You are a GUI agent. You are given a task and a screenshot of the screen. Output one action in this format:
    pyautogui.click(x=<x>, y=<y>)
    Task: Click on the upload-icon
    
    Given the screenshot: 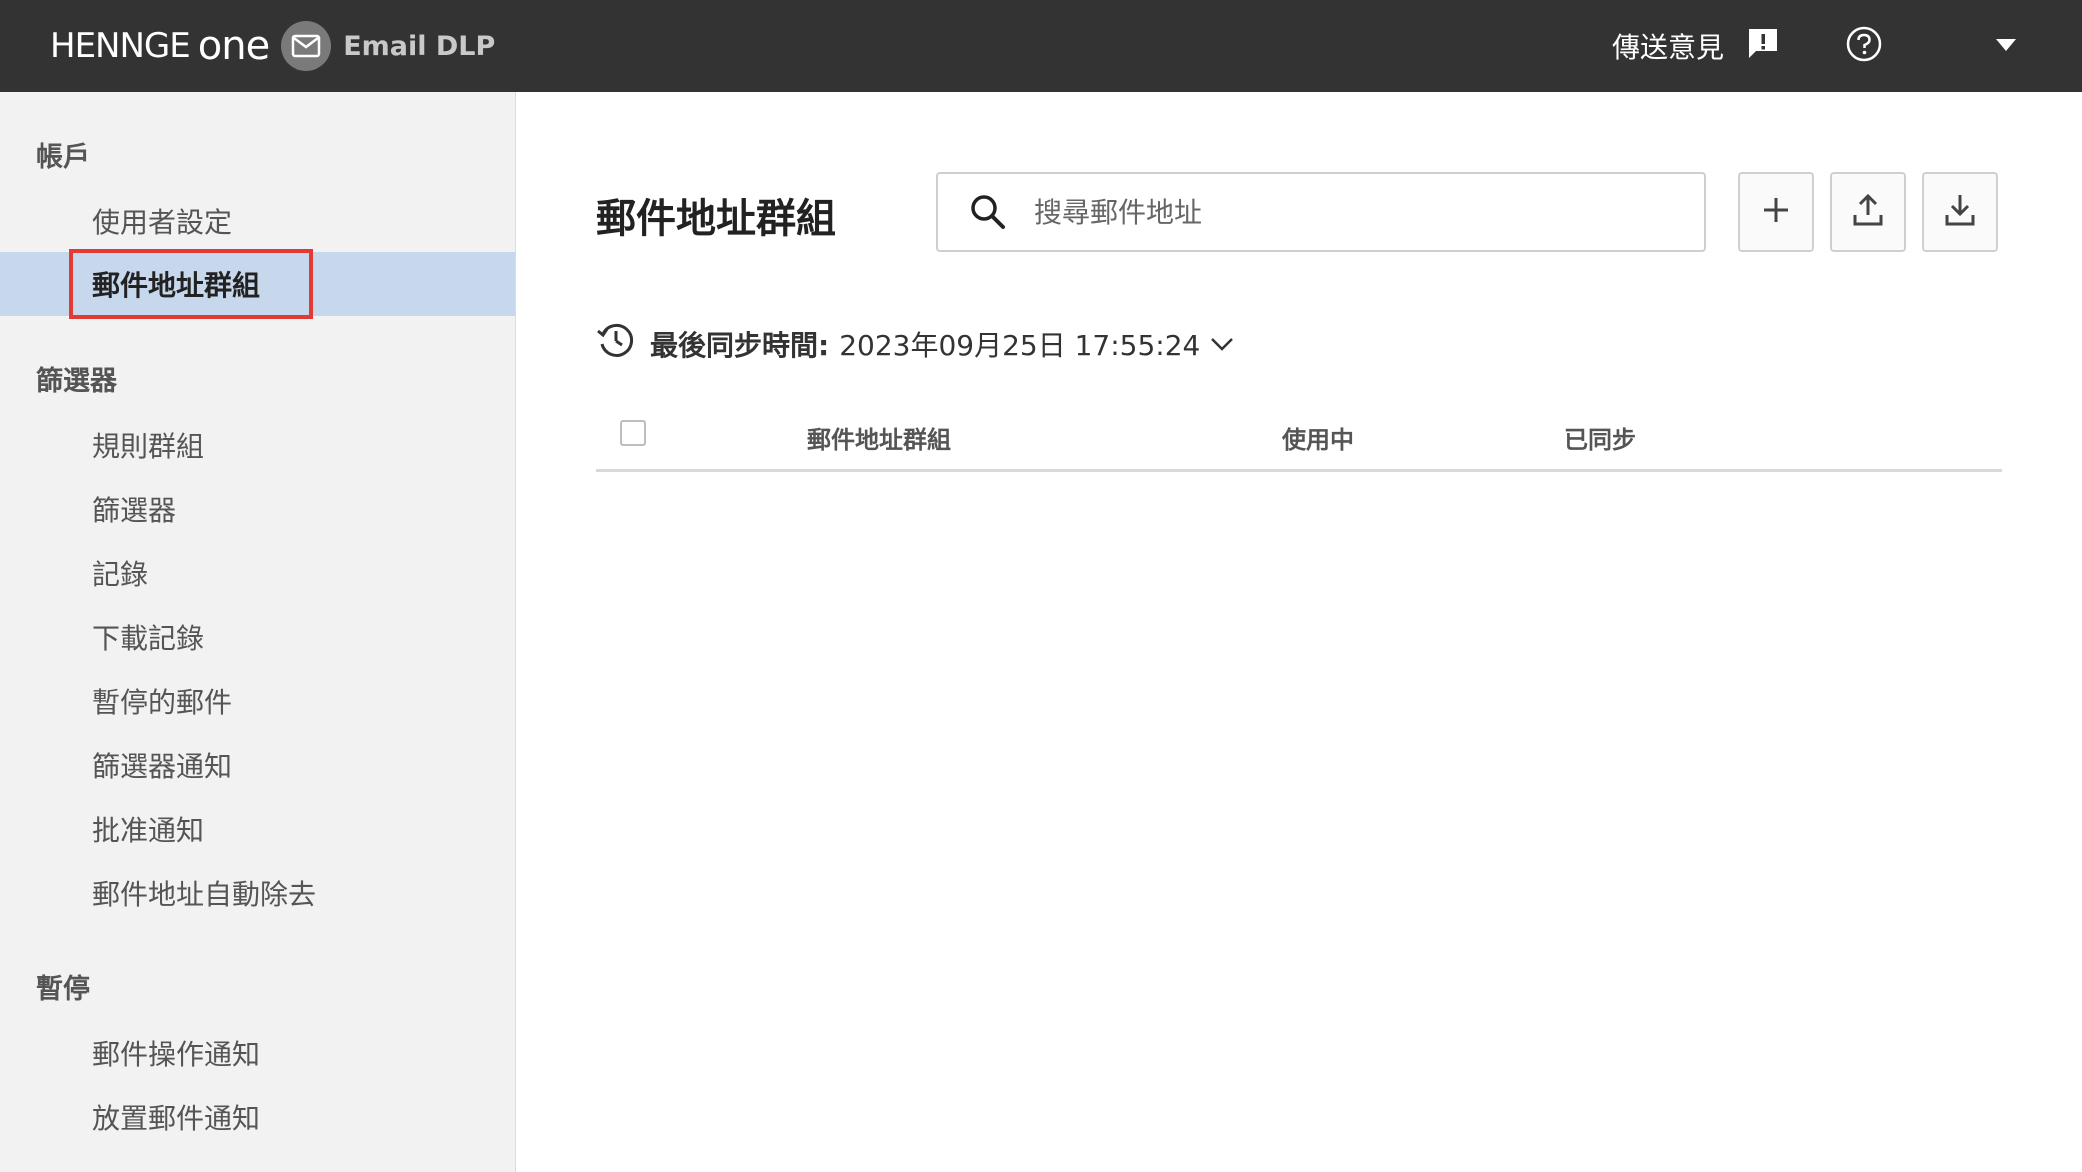 What is the action you would take?
    pyautogui.click(x=1868, y=212)
    